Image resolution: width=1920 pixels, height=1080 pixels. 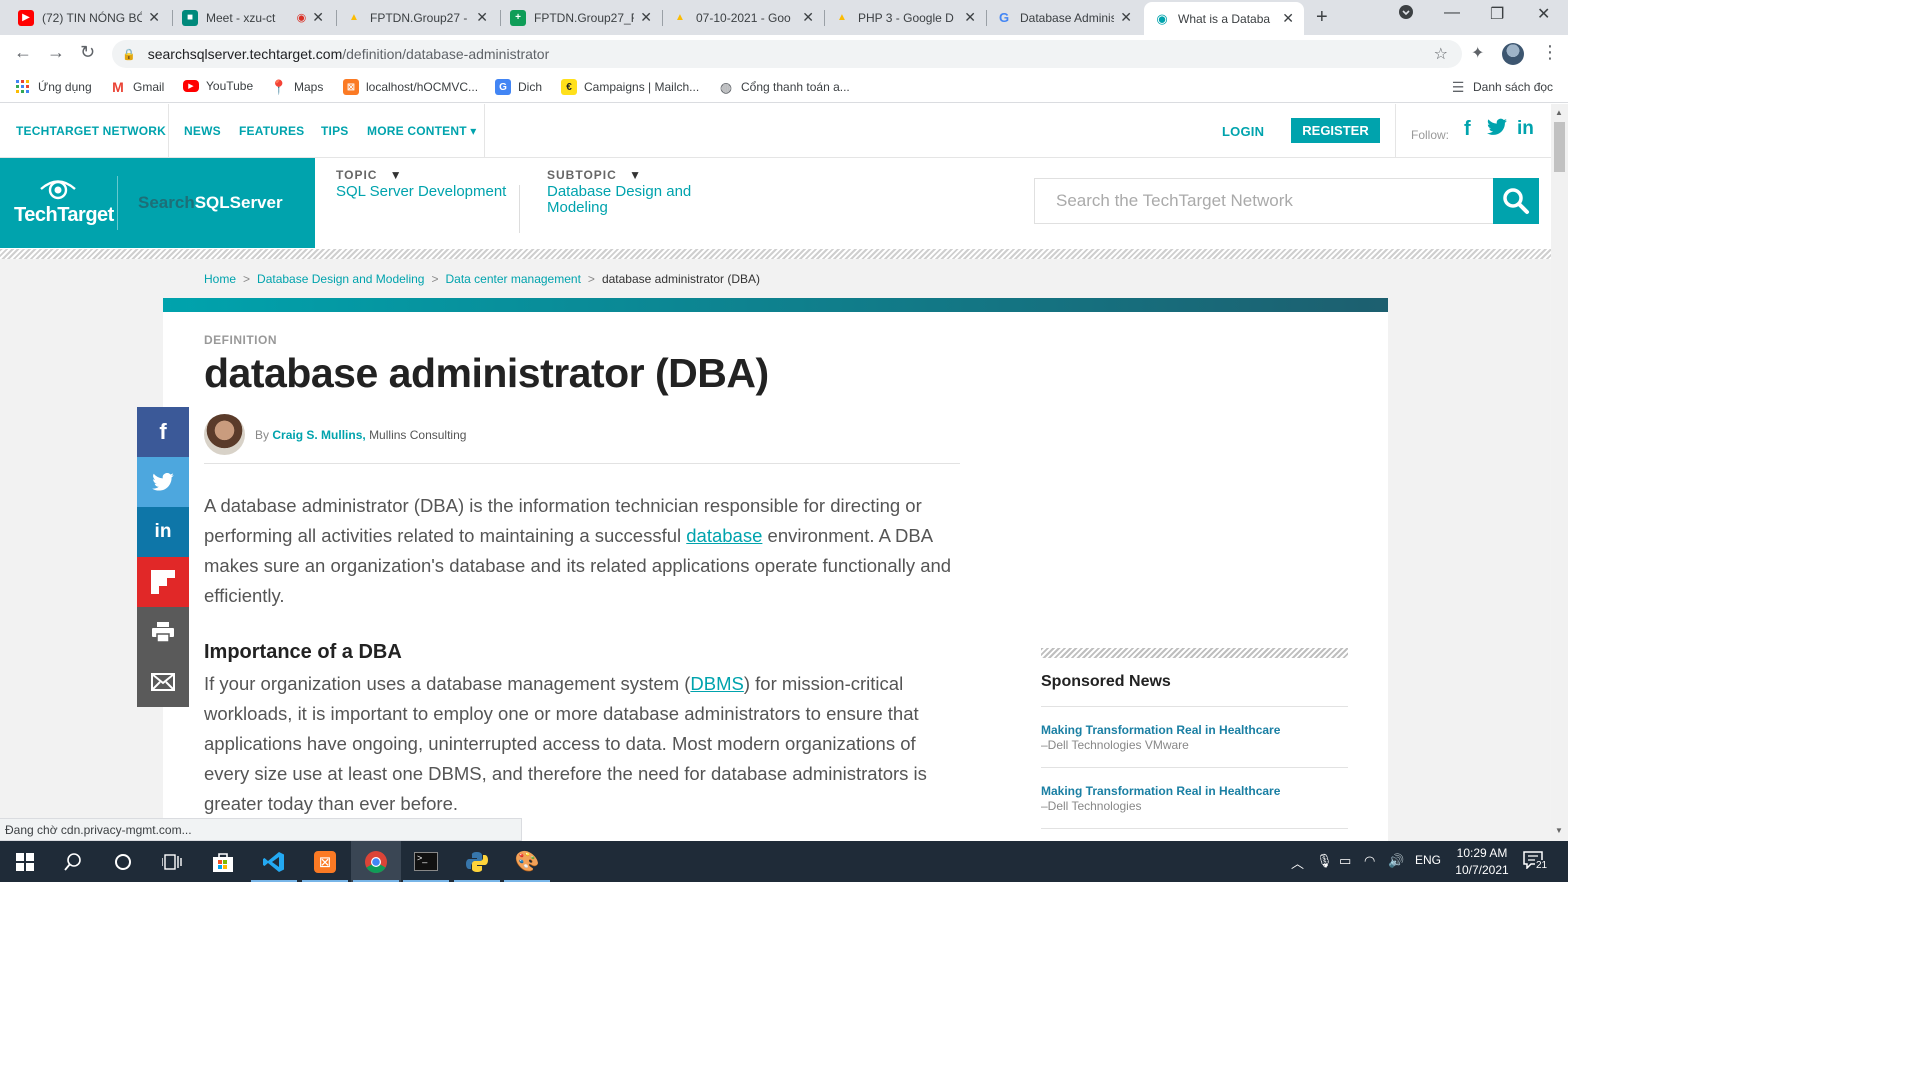 What do you see at coordinates (426, 861) in the screenshot?
I see `taskbar-terminal: >_` at bounding box center [426, 861].